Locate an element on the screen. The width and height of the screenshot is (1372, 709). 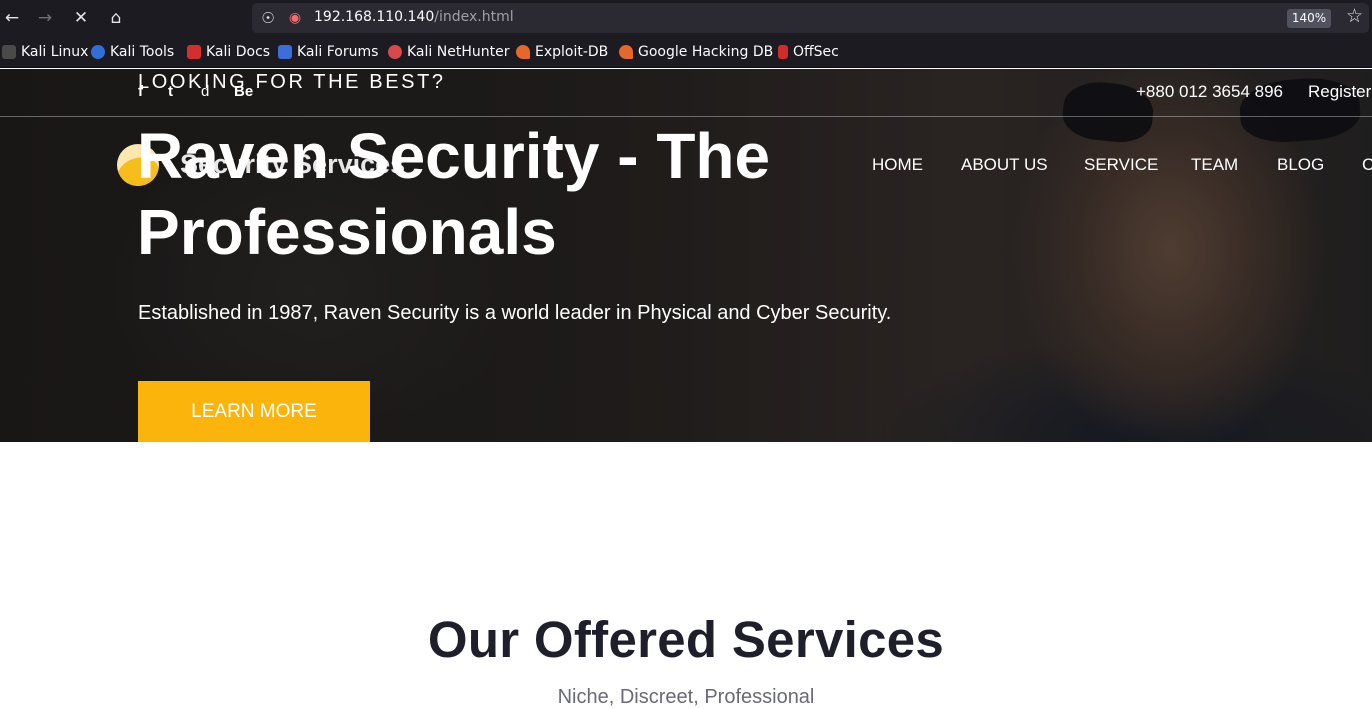
top-tagline: LOOKING FOR THE BEST? is located at coordinates (292, 82).